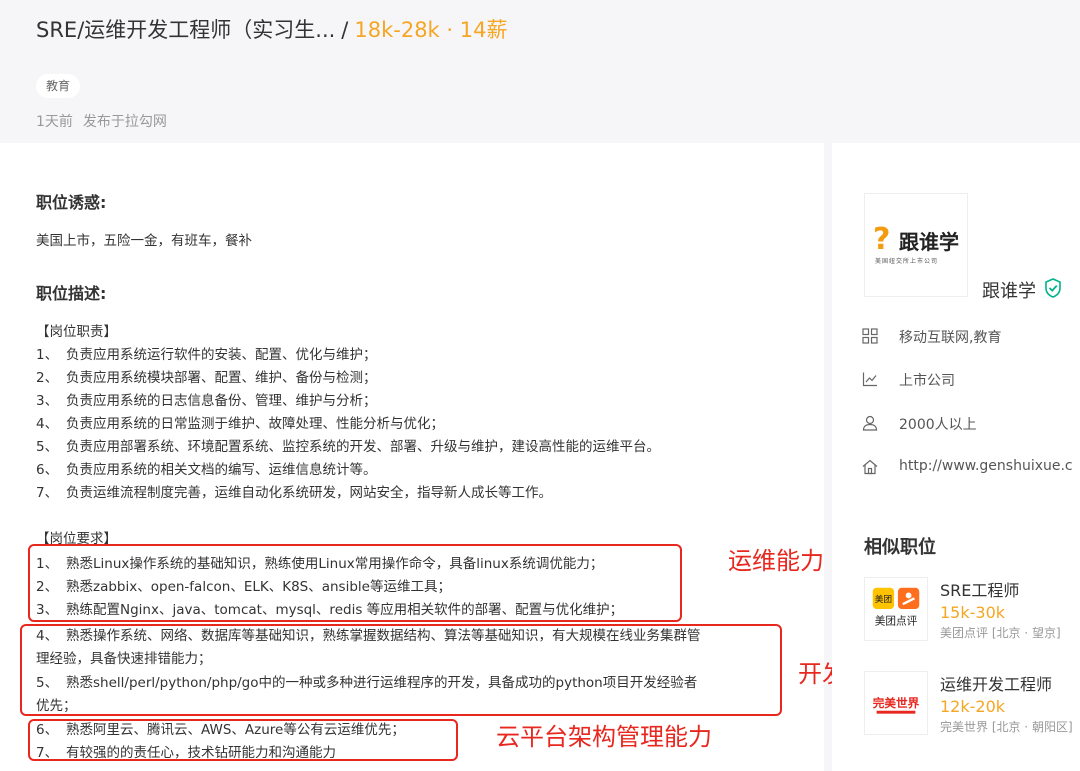 This screenshot has height=771, width=1080. I want to click on similar-job-salary: 15k-30k, so click(973, 612).